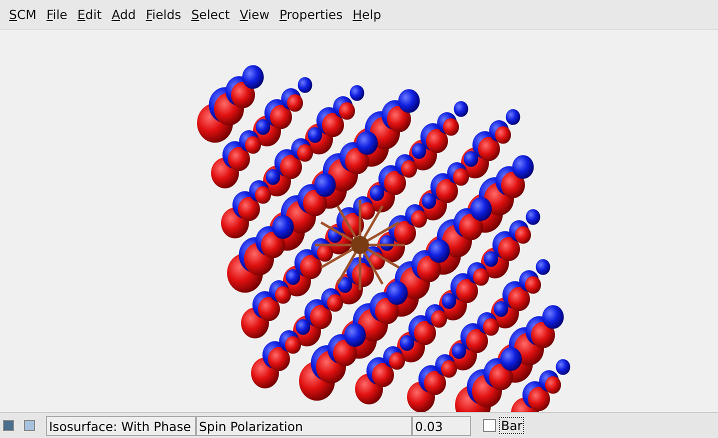  What do you see at coordinates (511, 425) in the screenshot?
I see `bar-label: Bar` at bounding box center [511, 425].